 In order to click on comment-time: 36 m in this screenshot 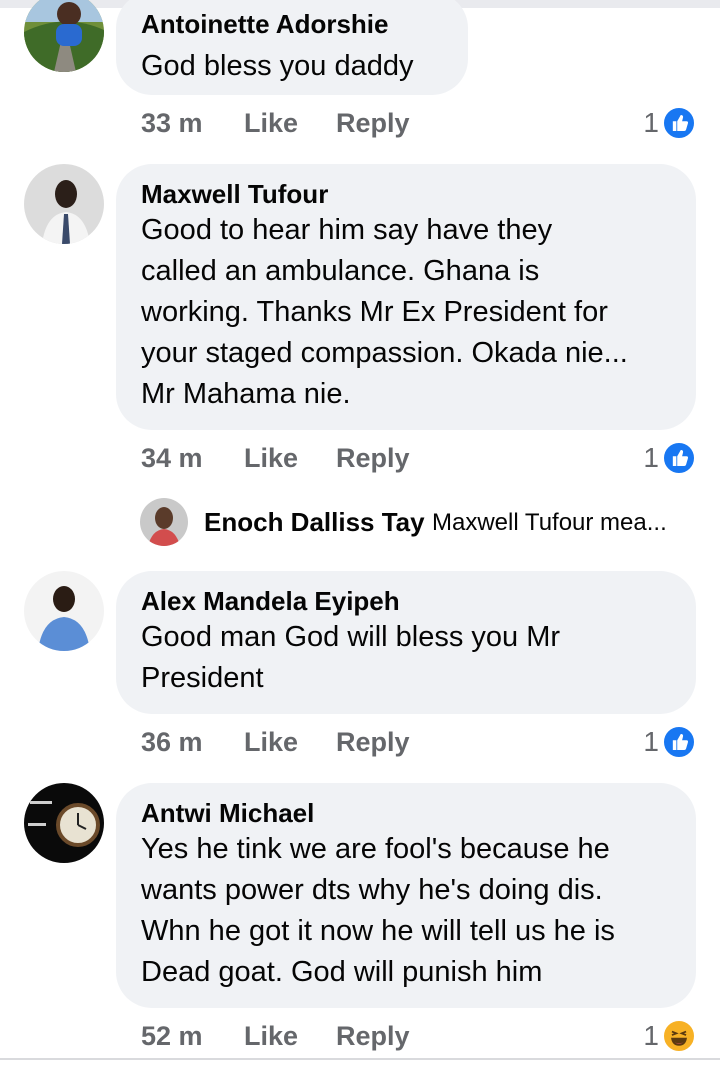, I will do `click(172, 742)`.